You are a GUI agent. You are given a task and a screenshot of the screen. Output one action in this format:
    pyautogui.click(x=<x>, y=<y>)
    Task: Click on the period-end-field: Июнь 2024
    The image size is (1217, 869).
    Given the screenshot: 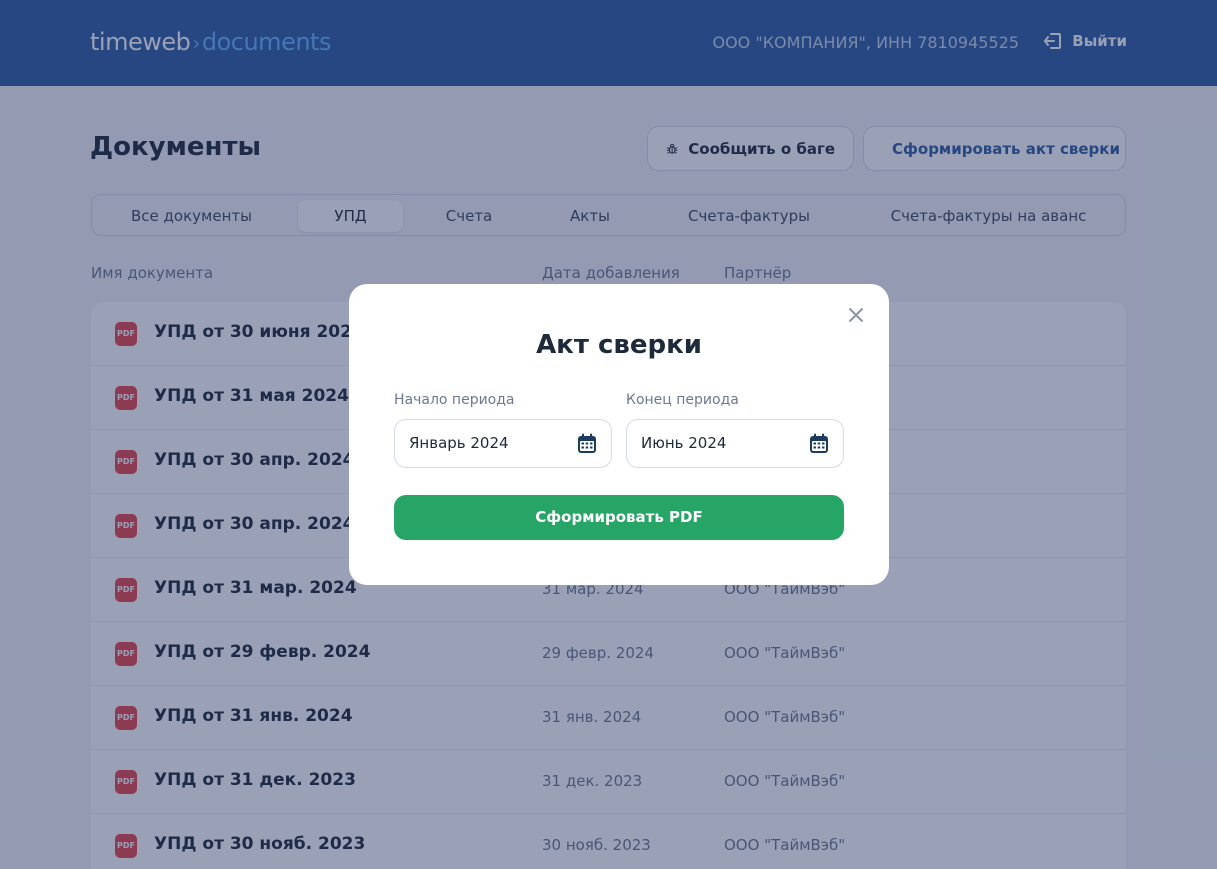 What is the action you would take?
    pyautogui.click(x=735, y=443)
    